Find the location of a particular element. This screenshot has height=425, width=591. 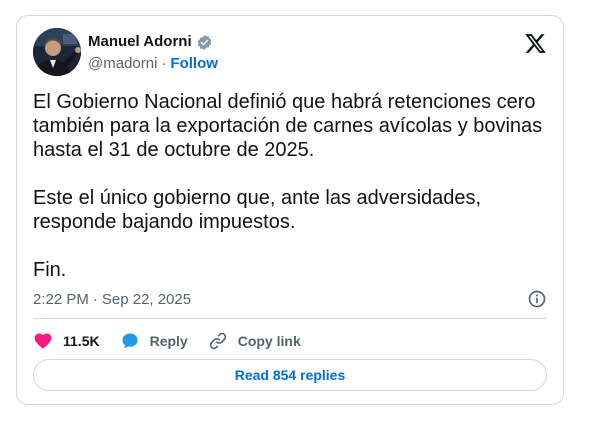

link-icon is located at coordinates (217, 341).